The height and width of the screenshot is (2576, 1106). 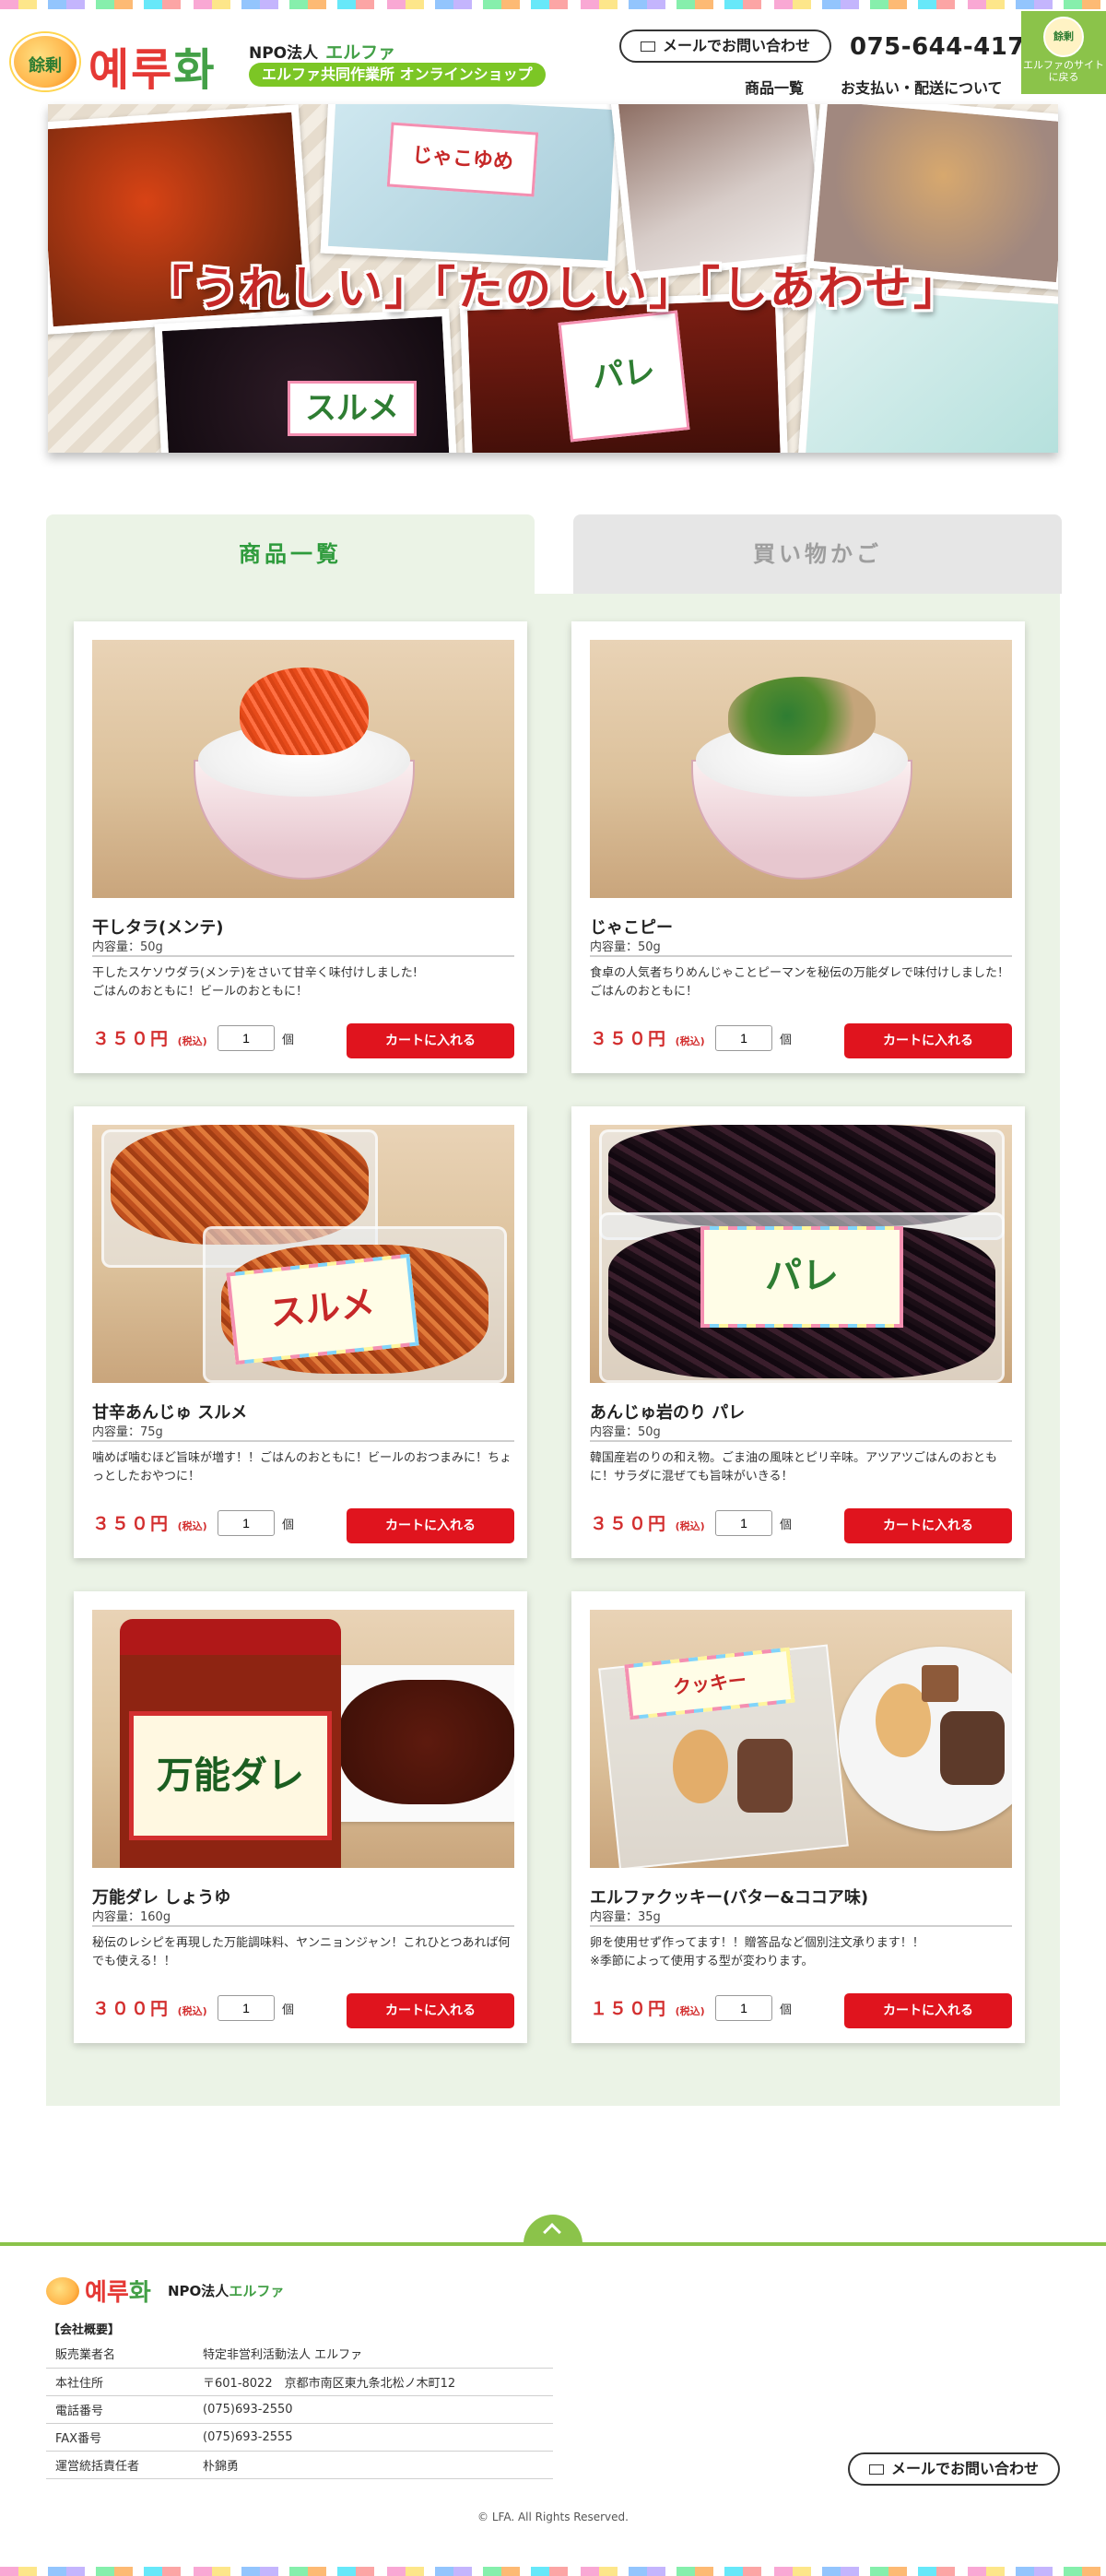 I want to click on product-capacity: 内容量：35g, so click(x=625, y=1917).